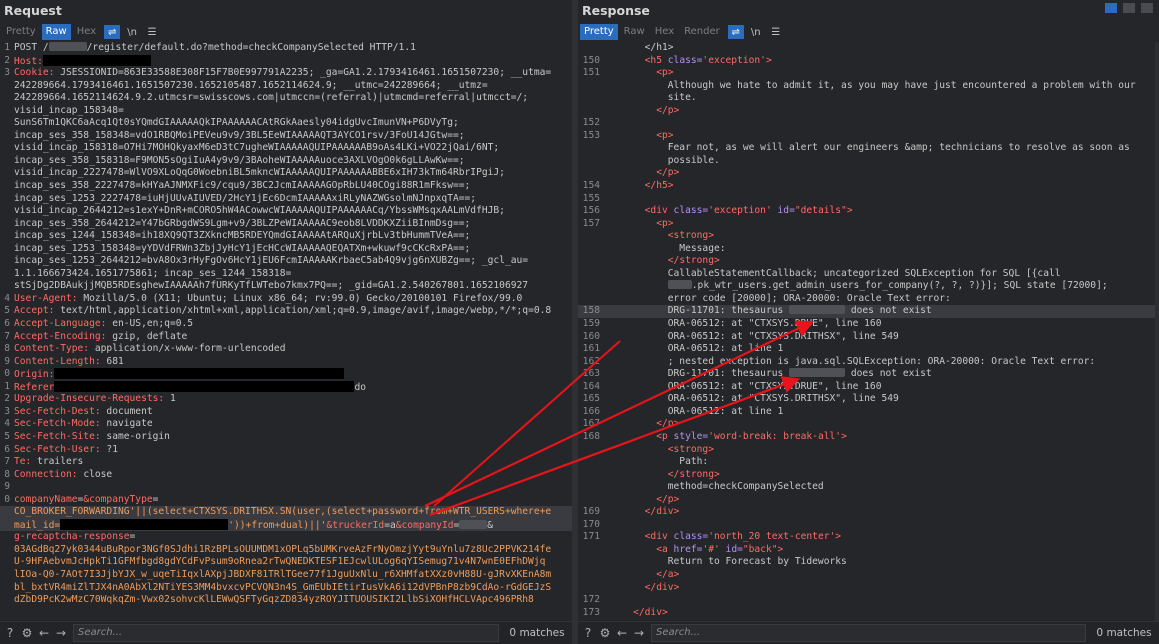 The width and height of the screenshot is (1159, 644). I want to click on request-tab-raw: Raw, so click(56, 32).